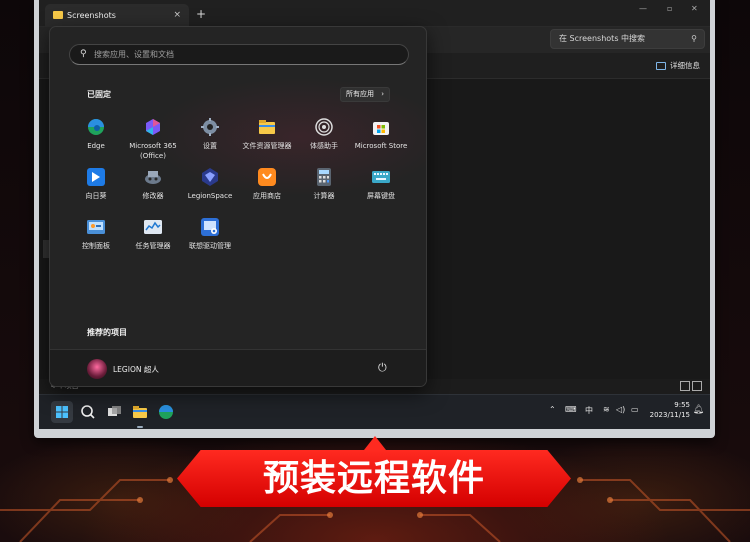 This screenshot has height=542, width=750. I want to click on running-indicator, so click(140, 427).